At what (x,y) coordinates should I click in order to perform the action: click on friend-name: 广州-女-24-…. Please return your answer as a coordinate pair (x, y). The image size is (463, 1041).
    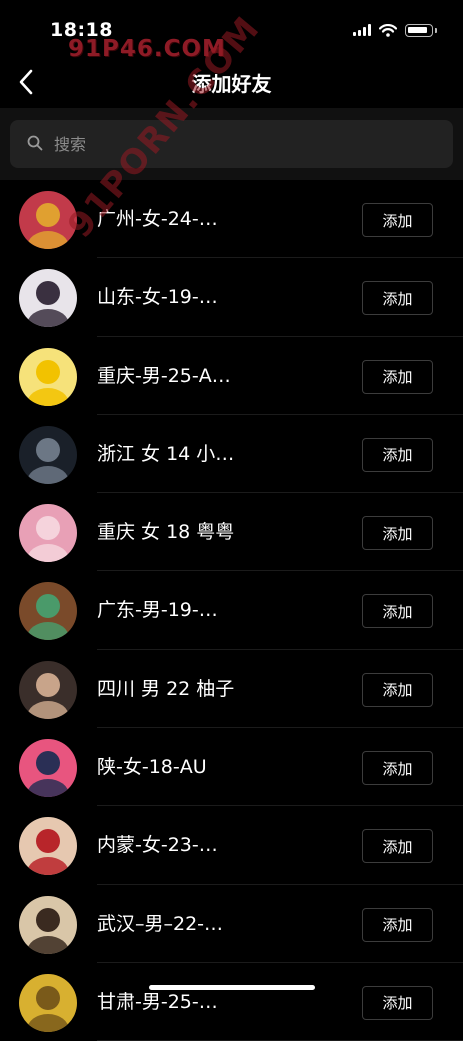
    Looking at the image, I should click on (157, 219).